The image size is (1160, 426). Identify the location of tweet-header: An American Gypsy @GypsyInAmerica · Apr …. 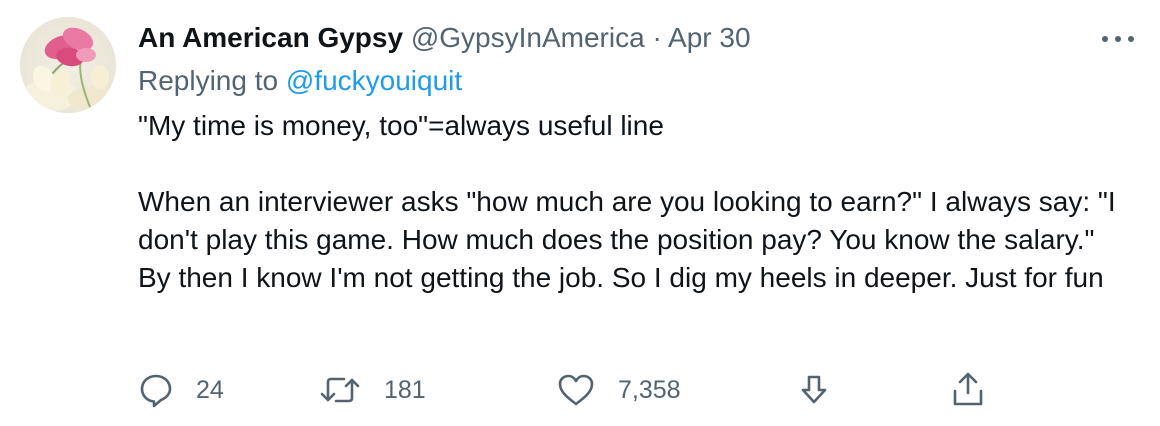
(633, 38).